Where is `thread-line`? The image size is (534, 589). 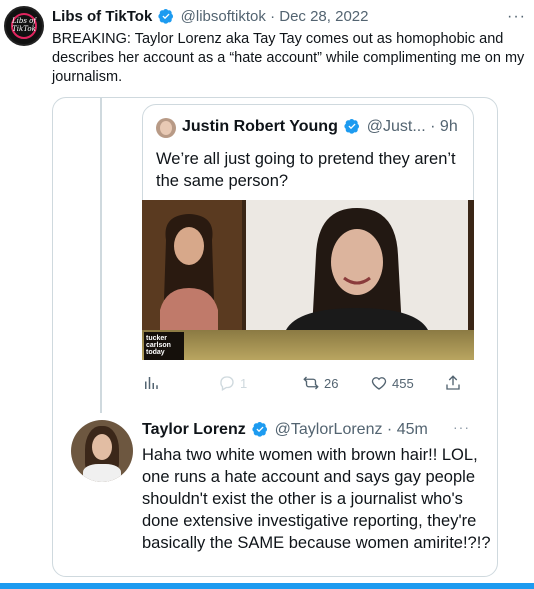
thread-line is located at coordinates (101, 255).